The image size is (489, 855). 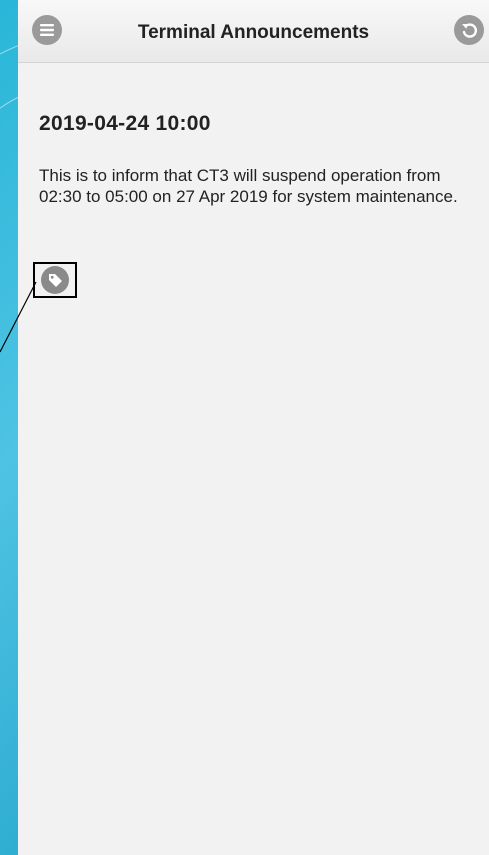 I want to click on menu-button, so click(x=47, y=30).